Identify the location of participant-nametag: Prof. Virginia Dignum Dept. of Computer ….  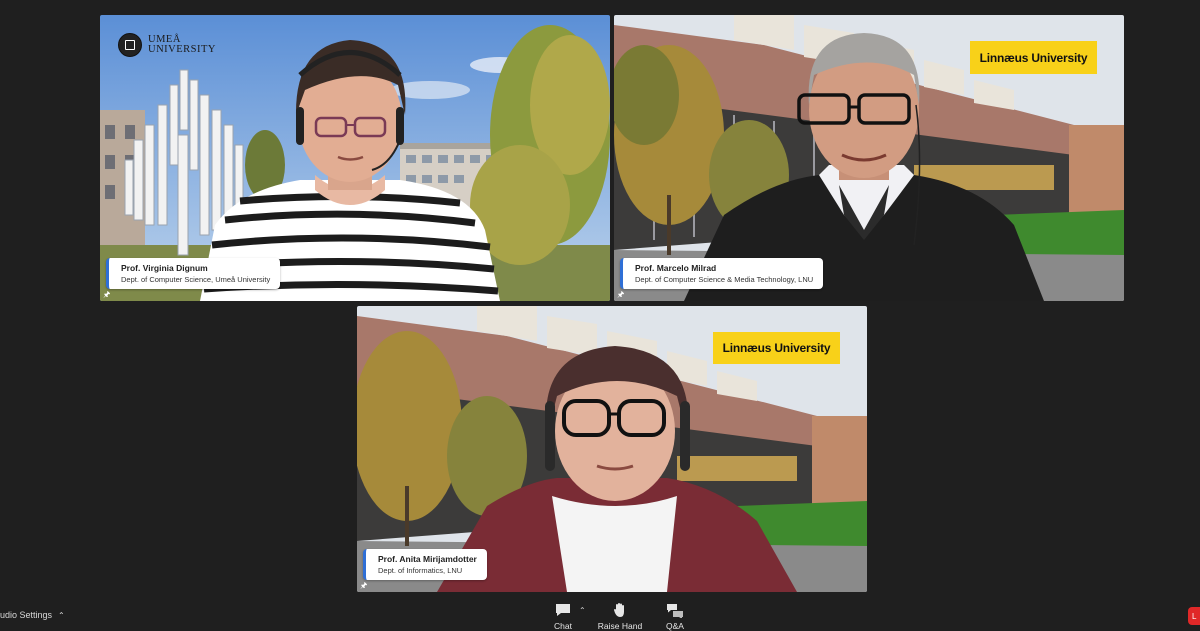
(193, 273).